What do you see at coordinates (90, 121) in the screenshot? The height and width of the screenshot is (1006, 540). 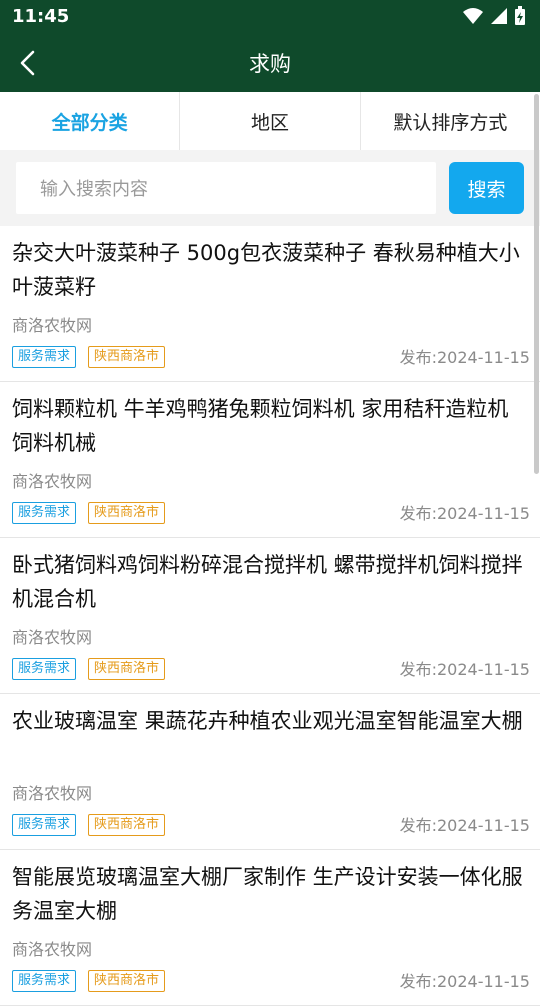 I see `filter-category: 全部分类` at bounding box center [90, 121].